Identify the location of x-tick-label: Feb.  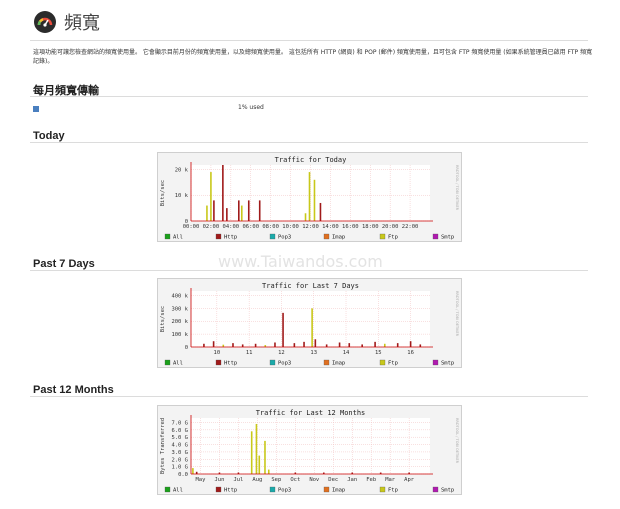
(371, 480).